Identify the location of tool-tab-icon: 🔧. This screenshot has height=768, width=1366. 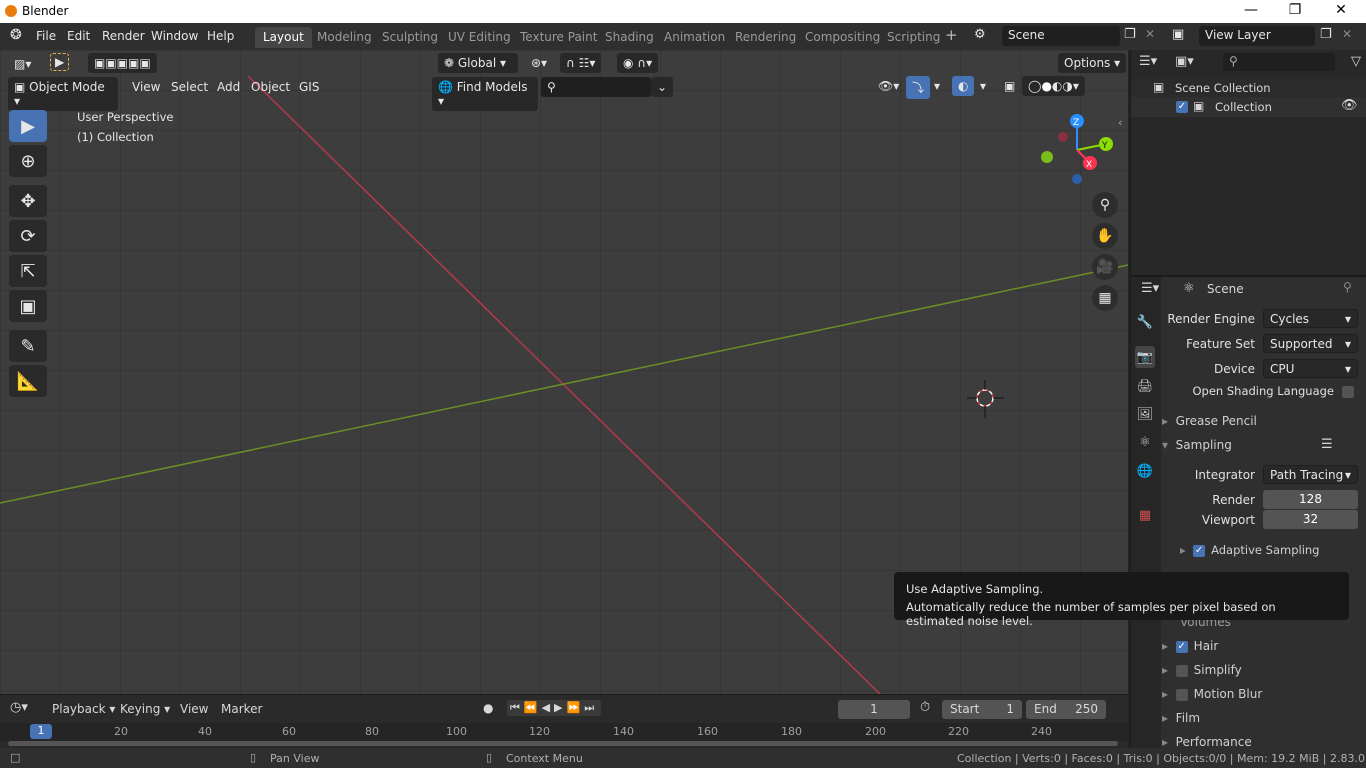
(1145, 322).